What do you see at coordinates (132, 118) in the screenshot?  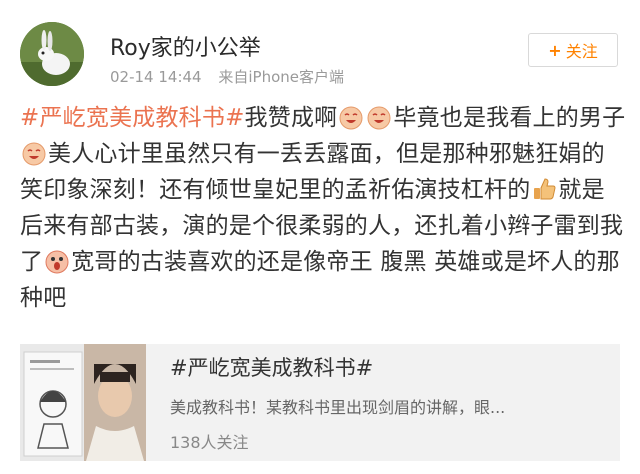 I see `topic-link: #严屹宽美成教科书#` at bounding box center [132, 118].